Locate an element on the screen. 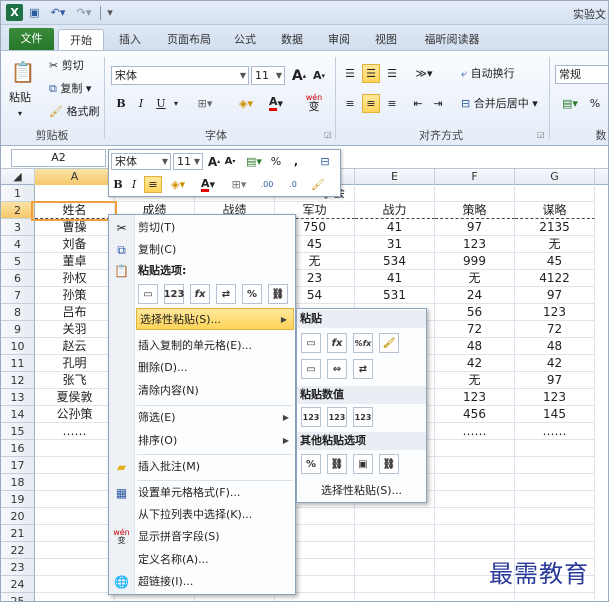  cell: 41 is located at coordinates (395, 227).